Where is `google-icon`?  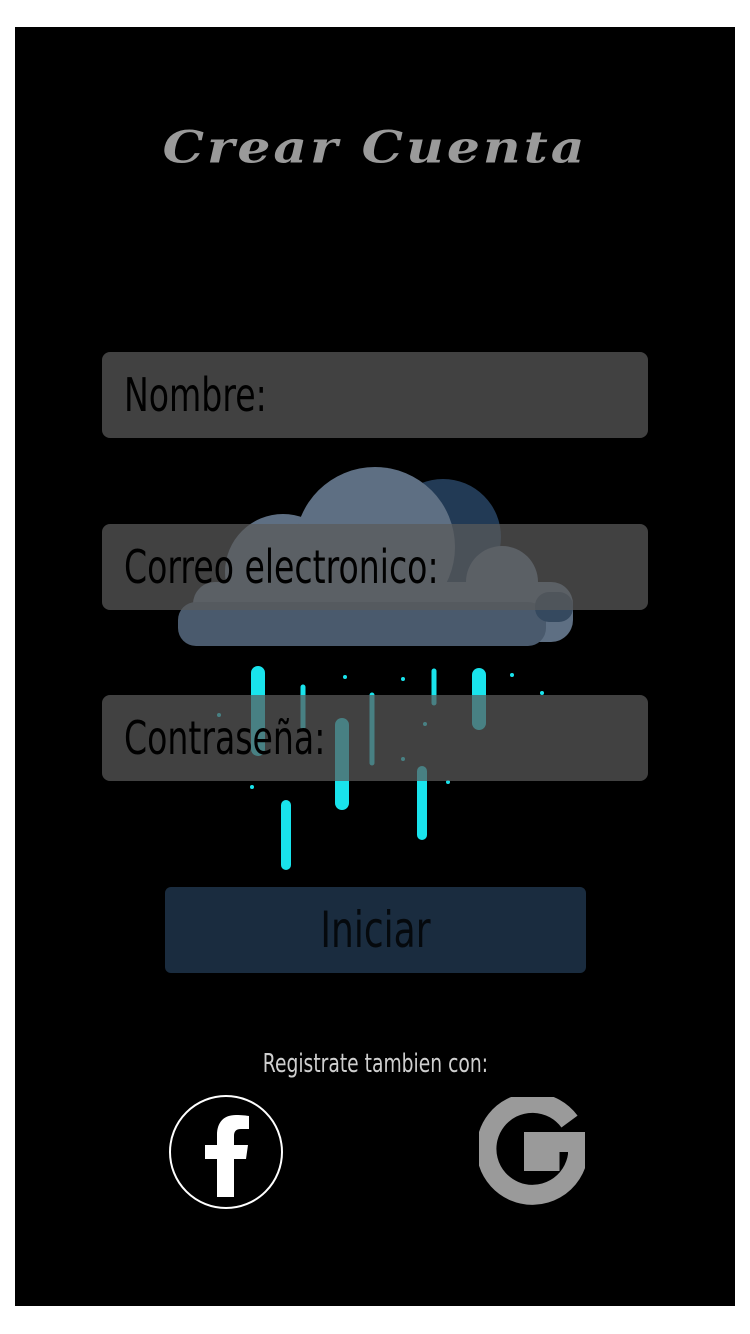
google-icon is located at coordinates (532, 1151).